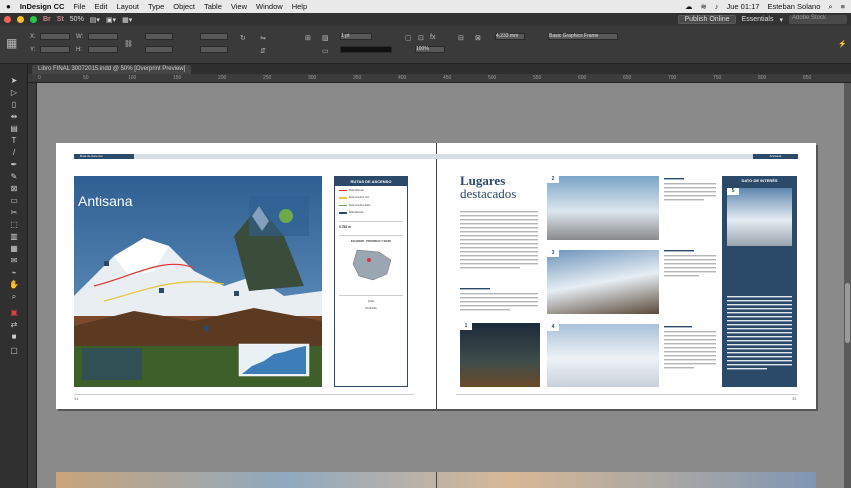  Describe the element at coordinates (14, 337) in the screenshot. I see `apply-color-icon: ■` at that location.